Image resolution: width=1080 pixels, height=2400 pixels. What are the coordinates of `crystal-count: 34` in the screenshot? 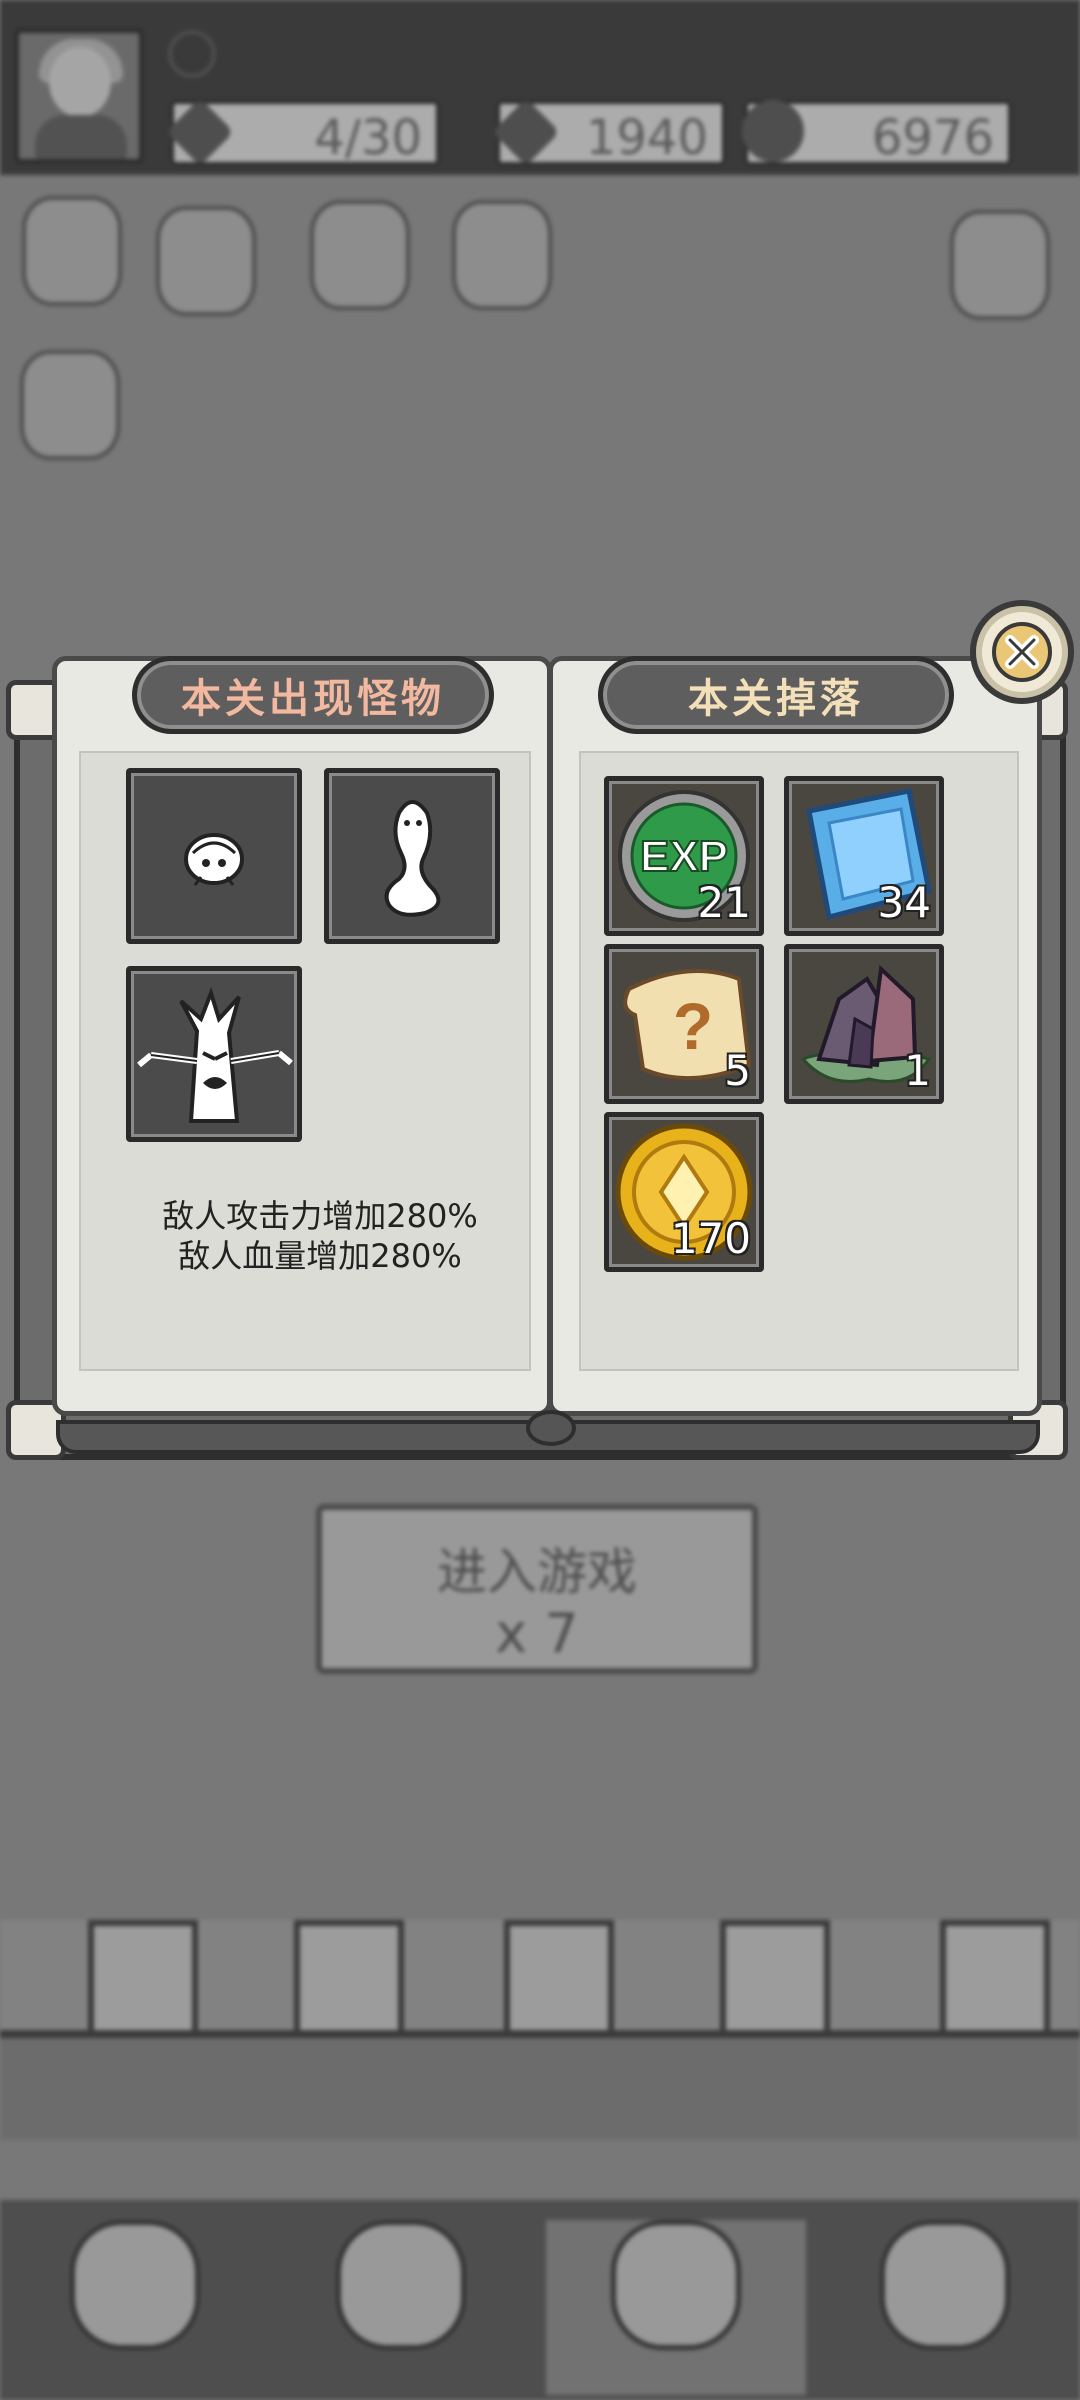 It's located at (904, 902).